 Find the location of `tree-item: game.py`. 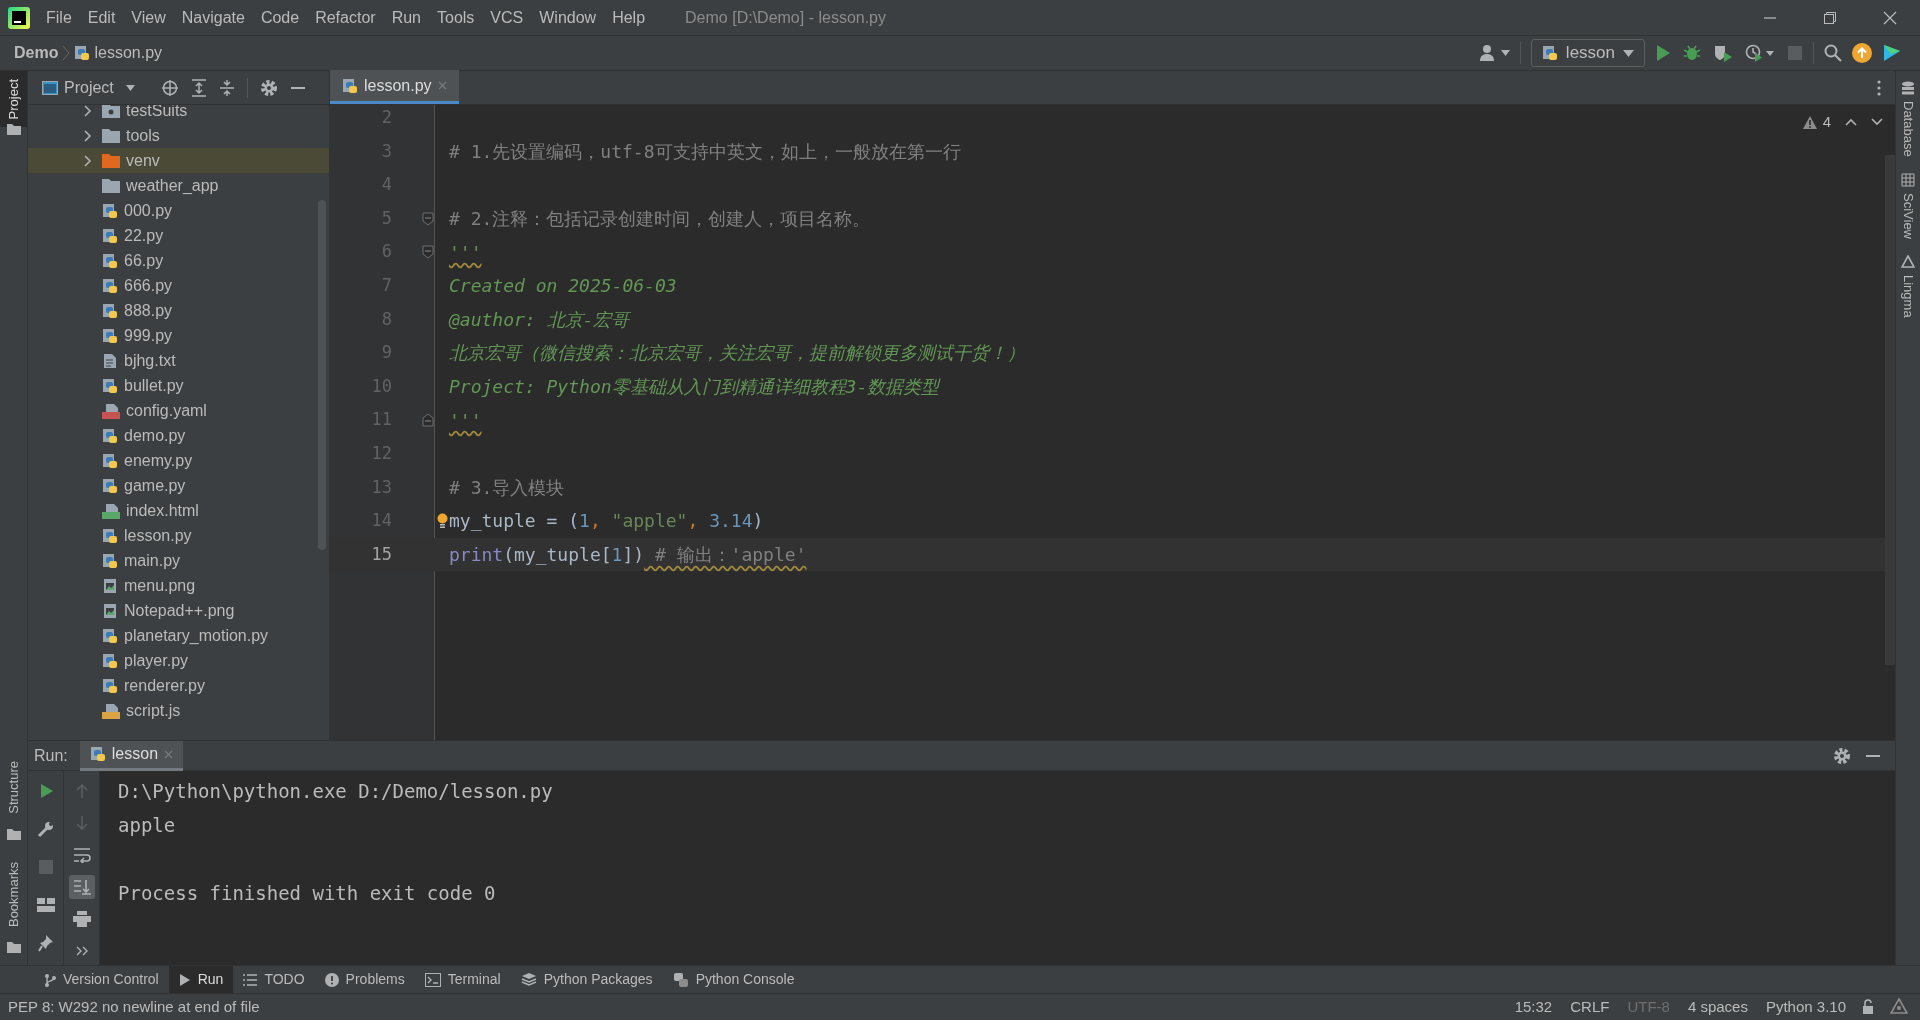

tree-item: game.py is located at coordinates (178, 485).